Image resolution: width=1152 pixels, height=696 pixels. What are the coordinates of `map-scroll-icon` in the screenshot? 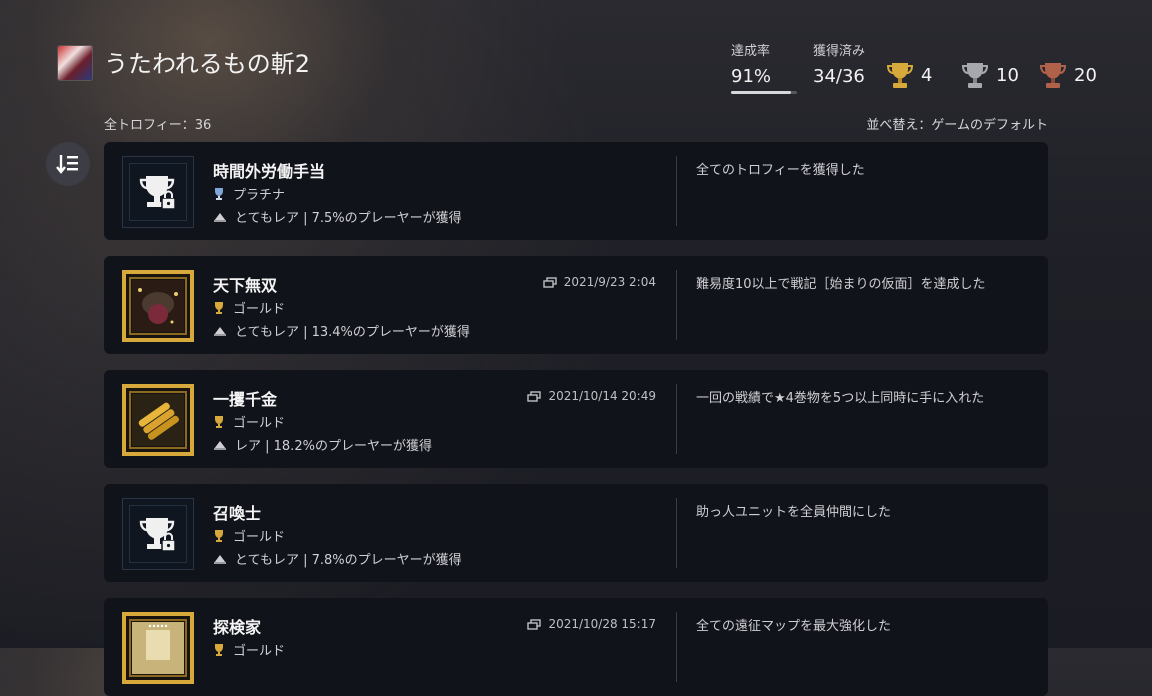 It's located at (158, 648).